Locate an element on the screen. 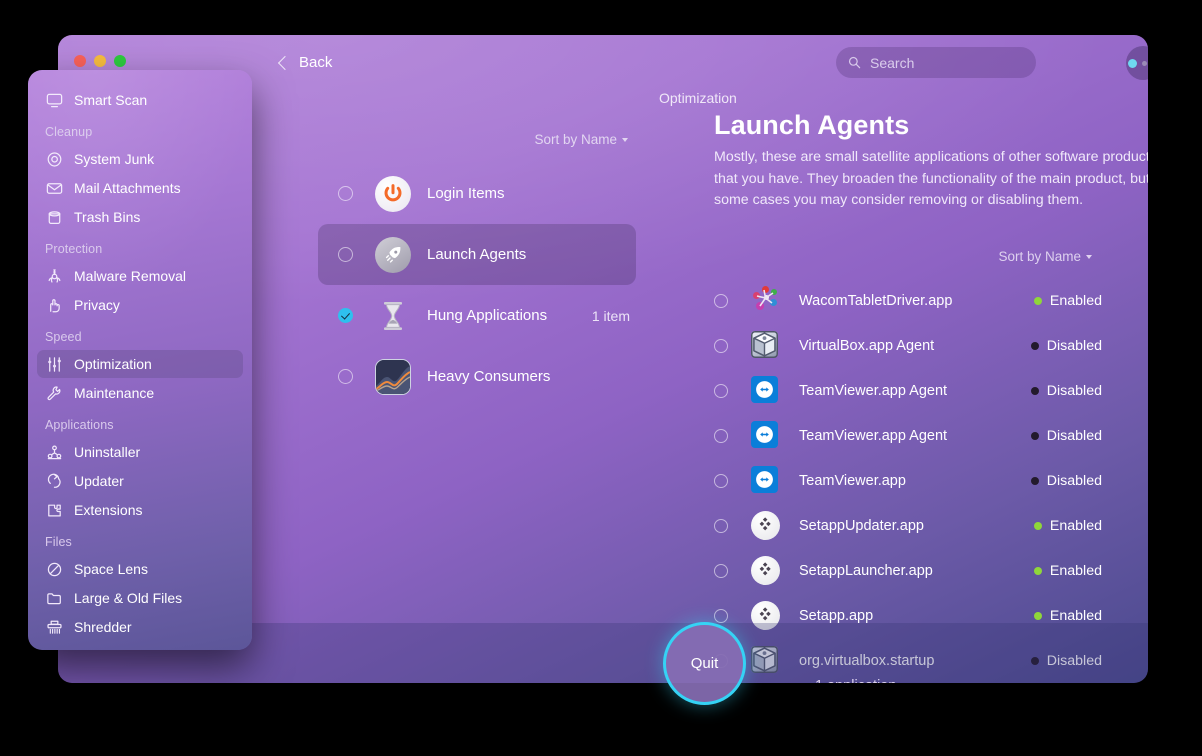  sidebar-item-updater: Updater is located at coordinates (140, 481).